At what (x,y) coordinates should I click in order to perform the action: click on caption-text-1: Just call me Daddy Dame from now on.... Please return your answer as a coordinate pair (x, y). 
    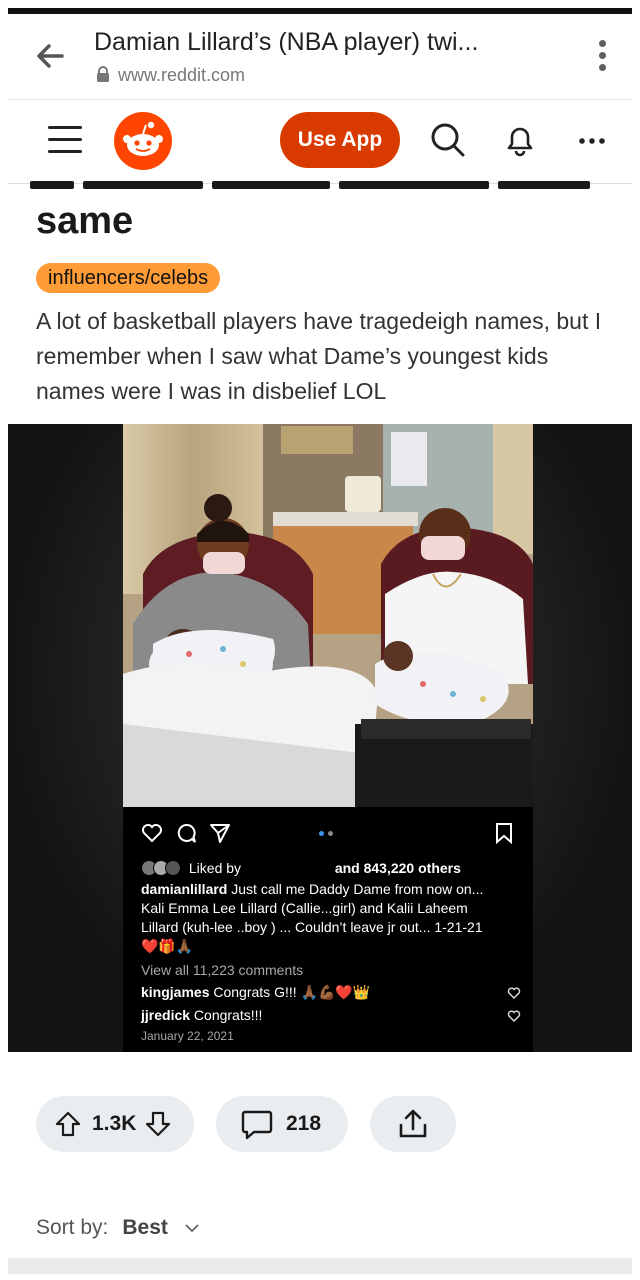
    Looking at the image, I should click on (357, 889).